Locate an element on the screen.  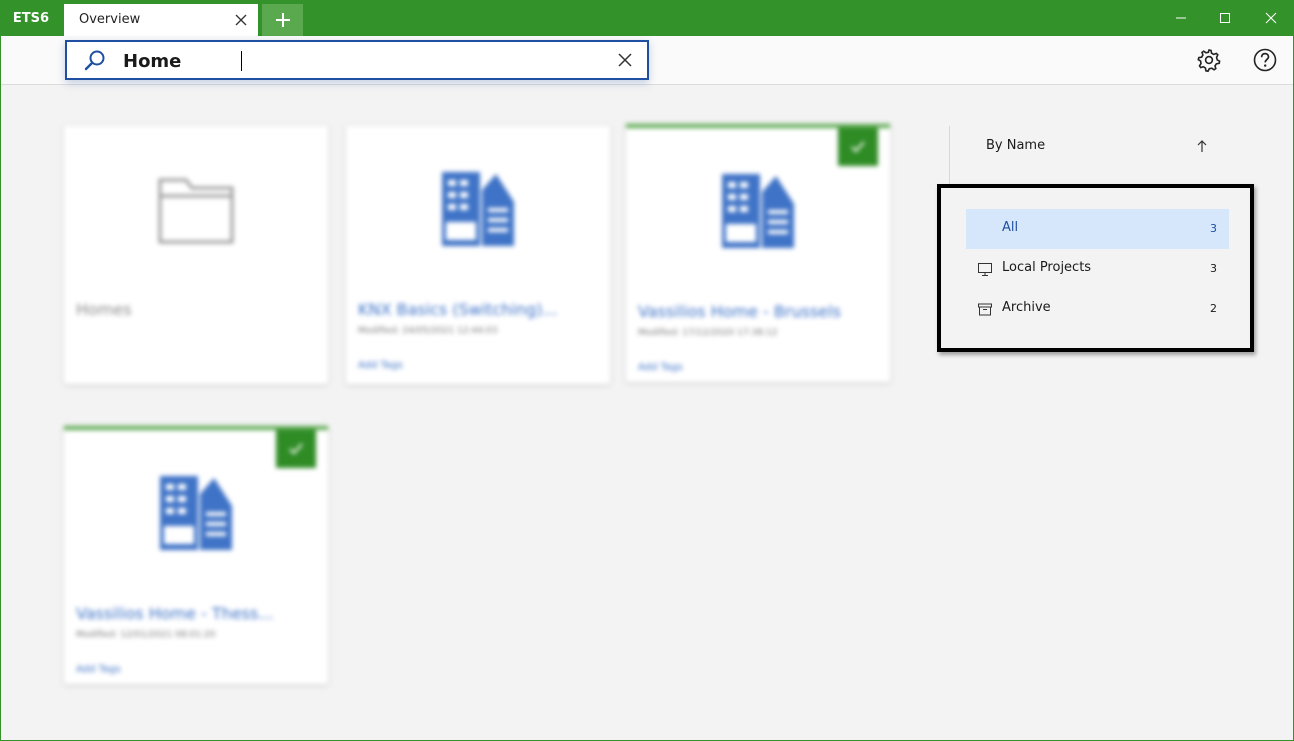
filter-label: Local Projects is located at coordinates (1047, 267).